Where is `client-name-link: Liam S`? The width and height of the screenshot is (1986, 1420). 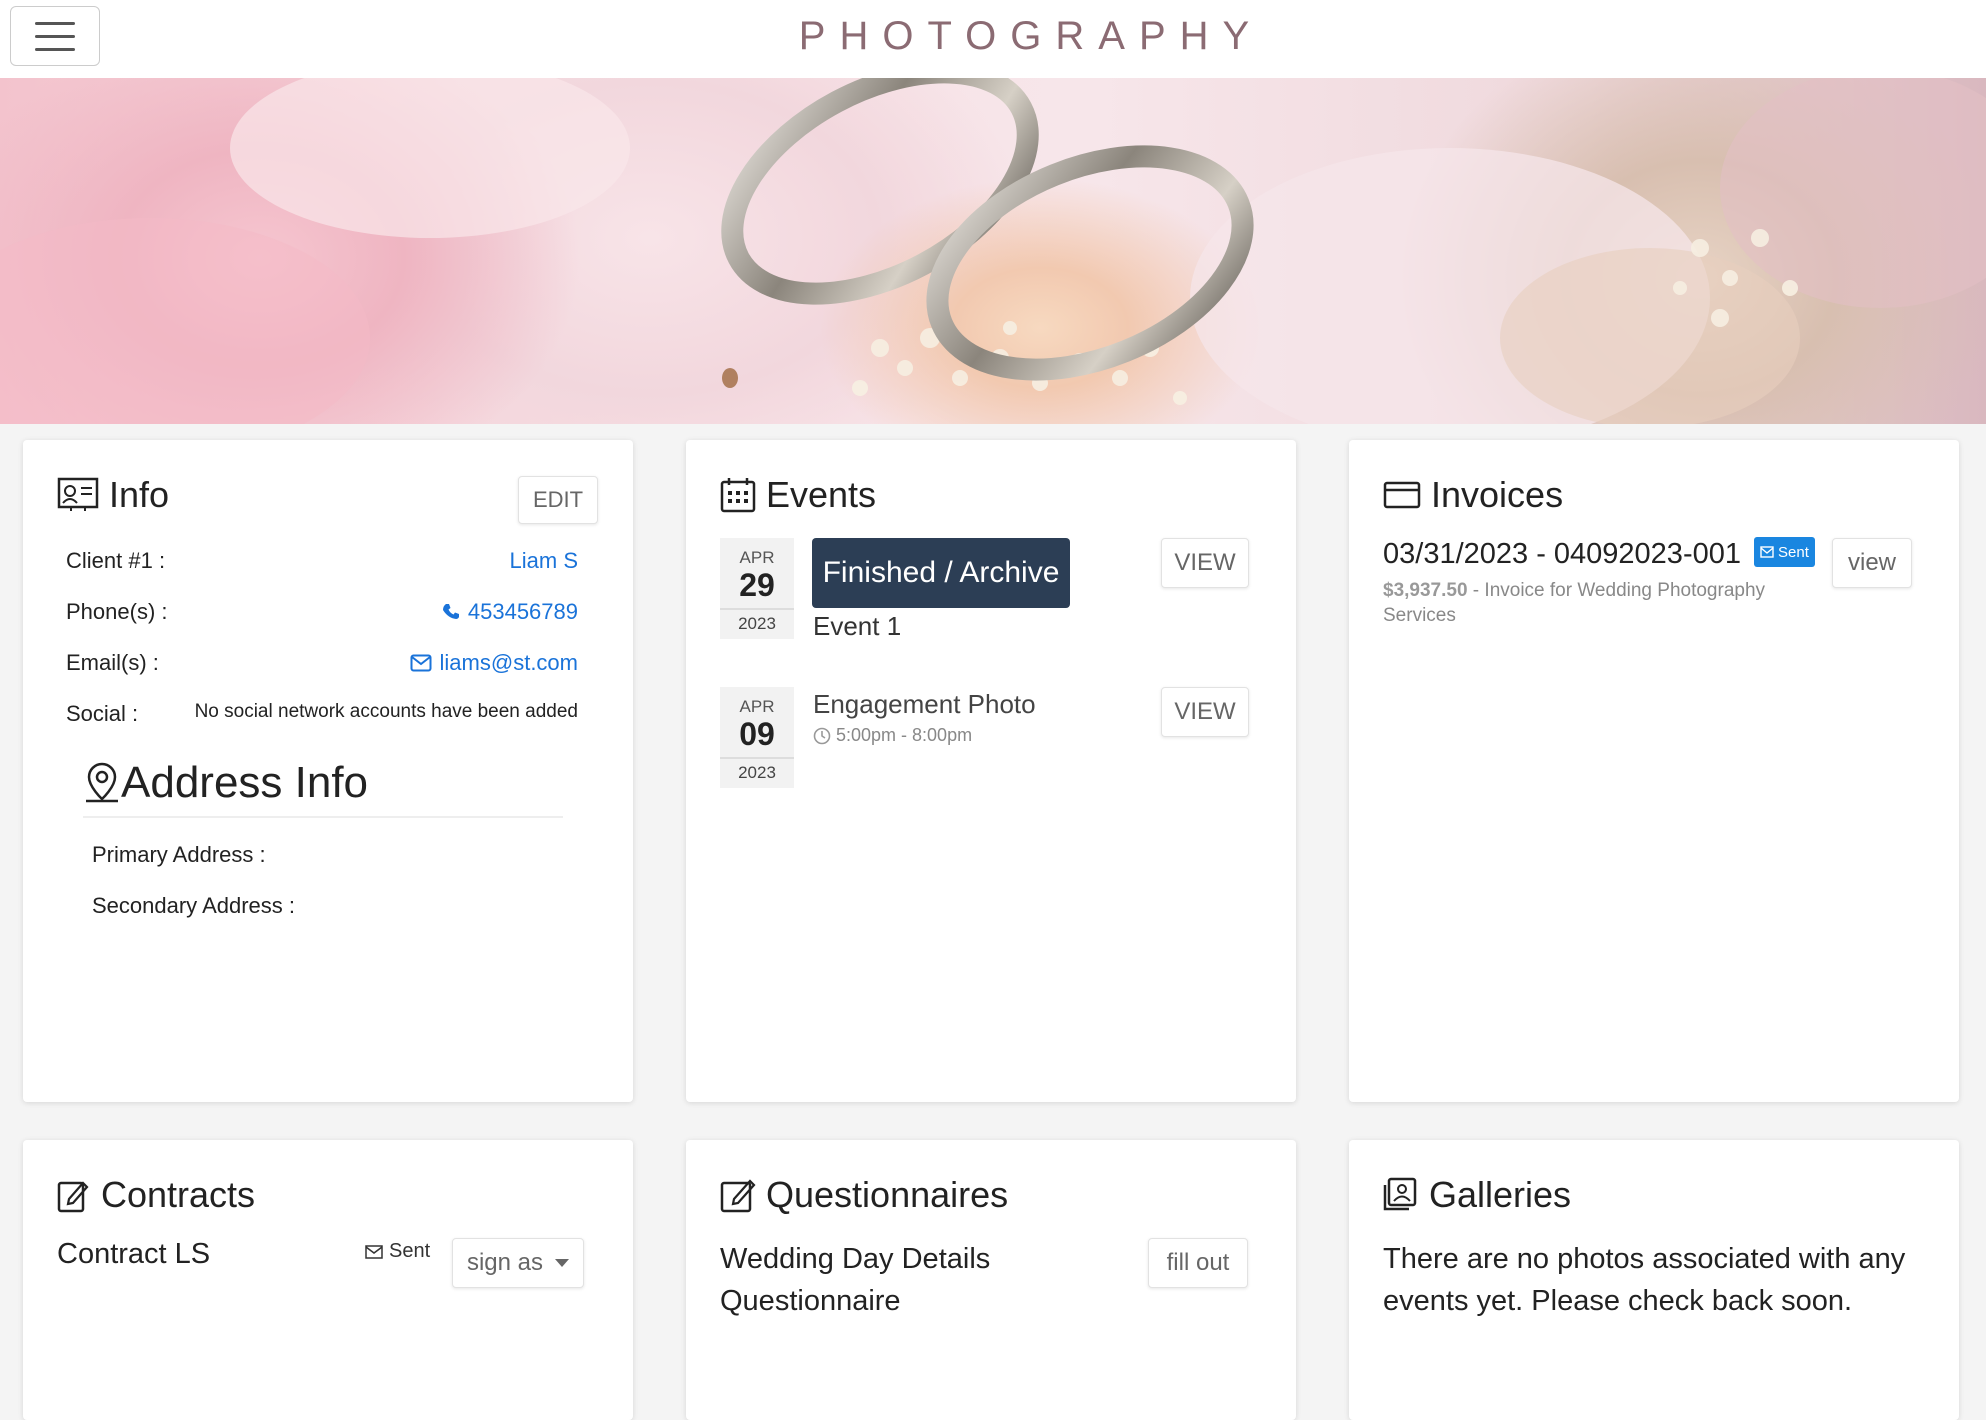
client-name-link: Liam S is located at coordinates (544, 561).